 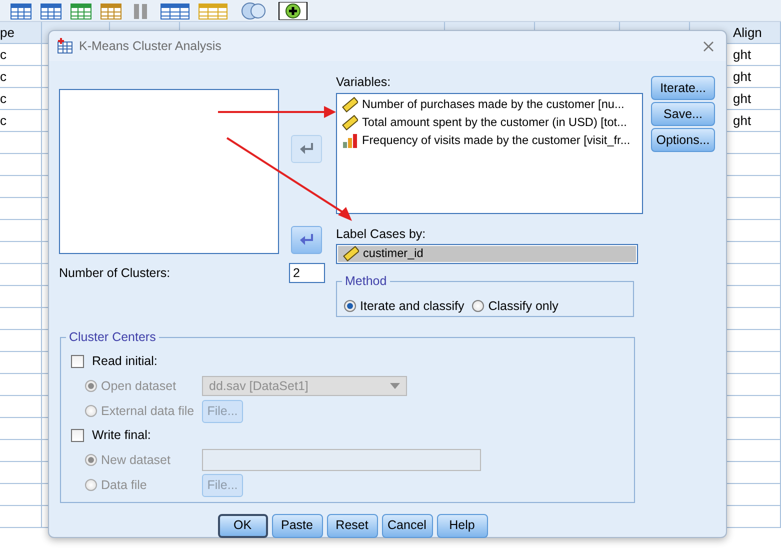 What do you see at coordinates (395, 386) in the screenshot?
I see `dropdown-caret-icon` at bounding box center [395, 386].